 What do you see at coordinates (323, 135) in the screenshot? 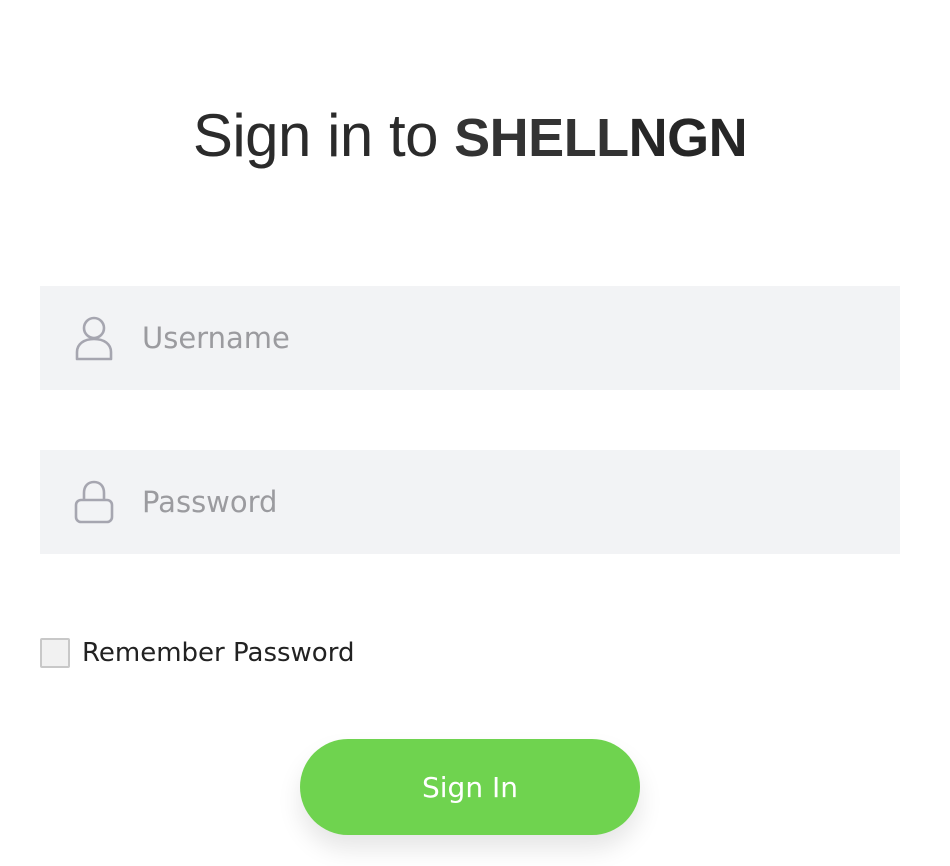
I see `title-prefix: Sign in to` at bounding box center [323, 135].